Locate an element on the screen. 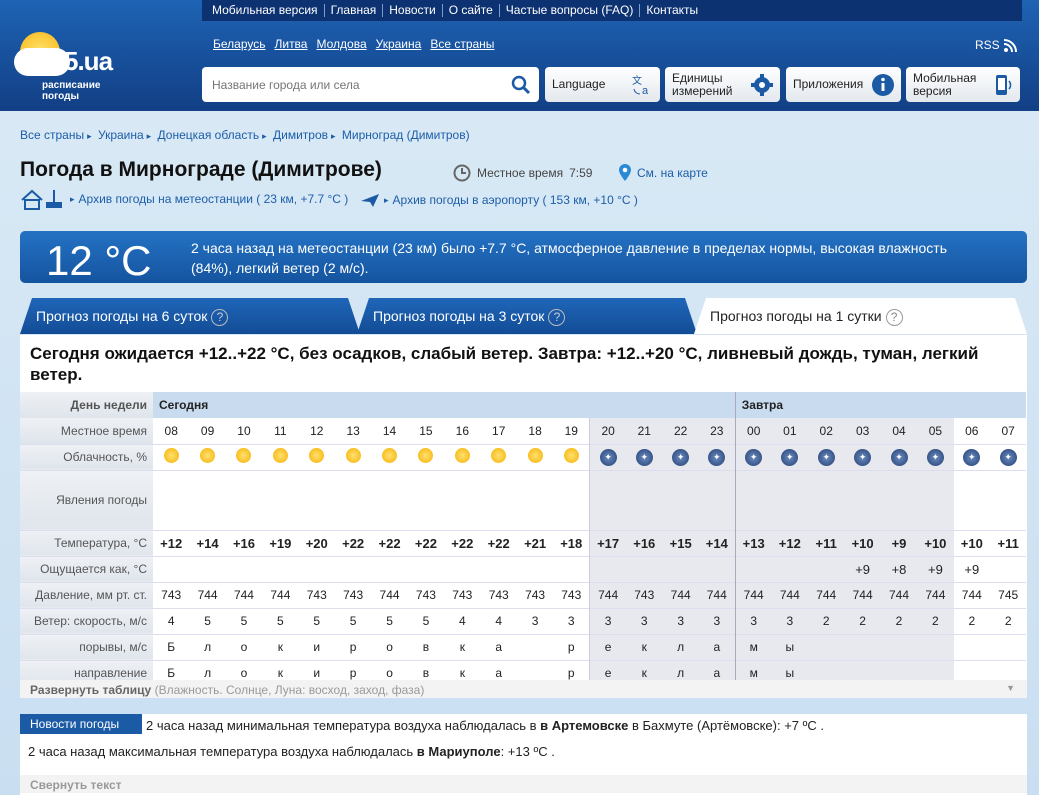 This screenshot has height=795, width=1039. apps-label: Приложения is located at coordinates (828, 84).